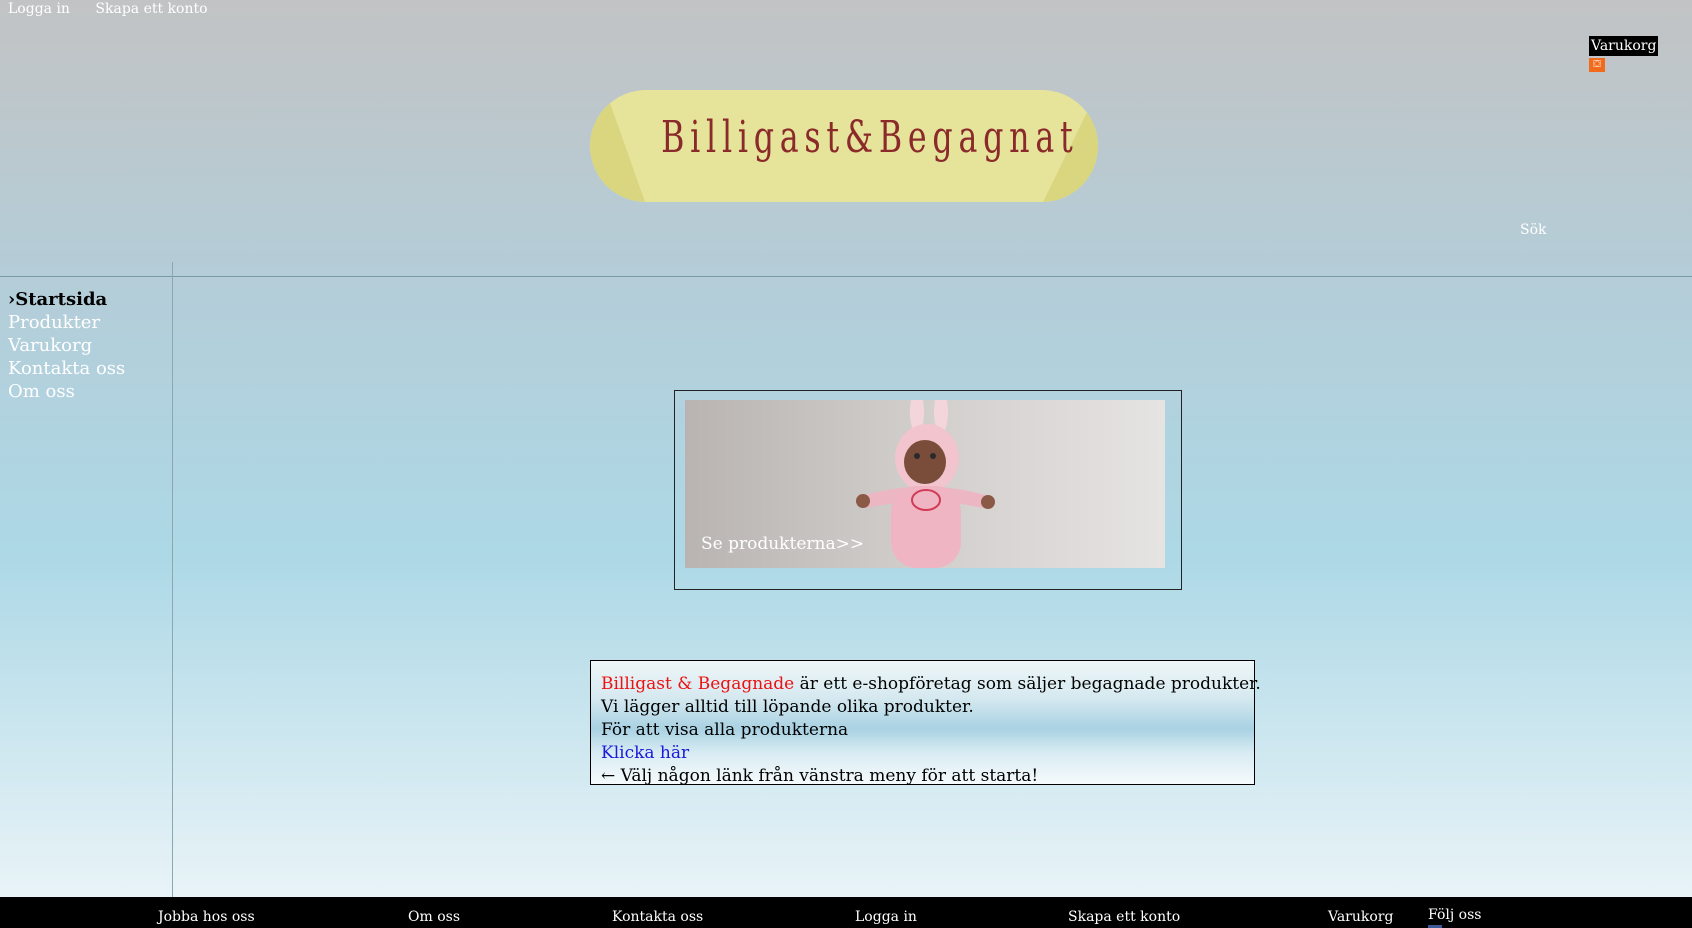 This screenshot has height=928, width=1692. Describe the element at coordinates (927, 753) in the screenshot. I see `click-here-link: Klicka här` at that location.